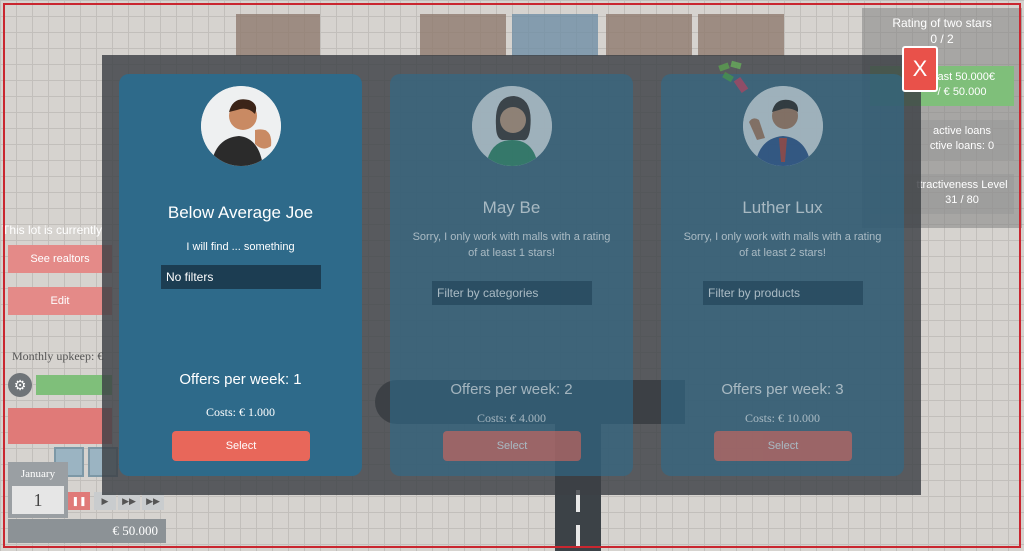 This screenshot has width=1024, height=551. Describe the element at coordinates (58, 356) in the screenshot. I see `monthly-upkeep: Monthly upkeep: €` at that location.